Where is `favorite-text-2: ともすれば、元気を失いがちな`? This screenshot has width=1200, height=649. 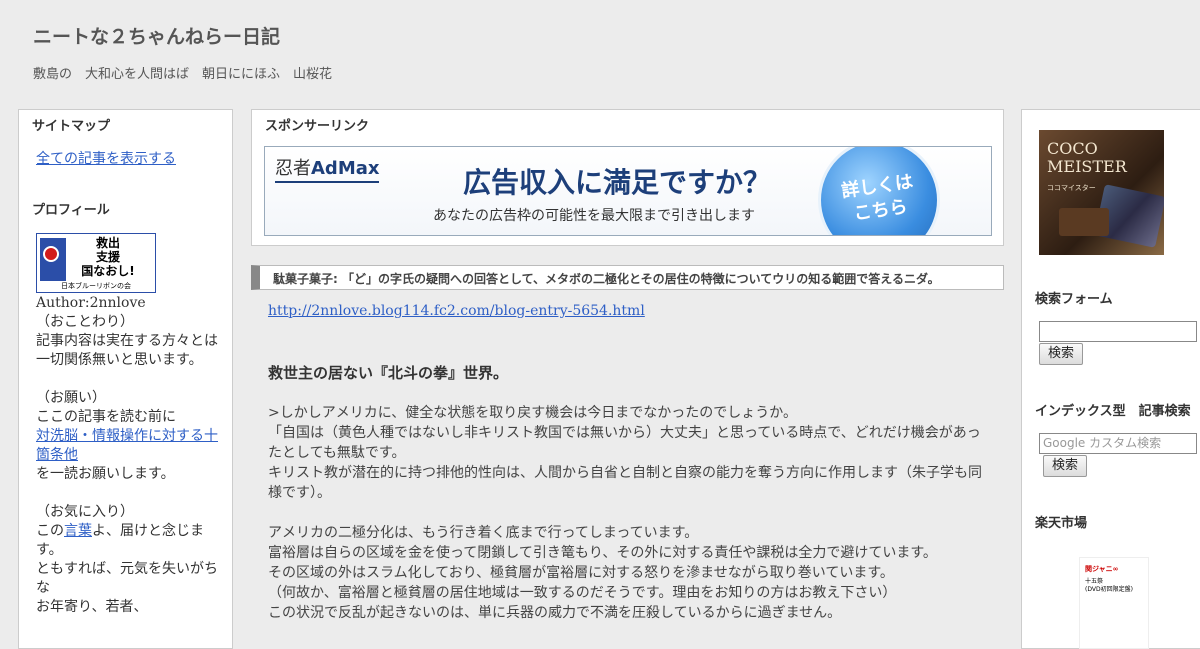
favorite-text-2: ともすれば、元気を失いがちな is located at coordinates (127, 578).